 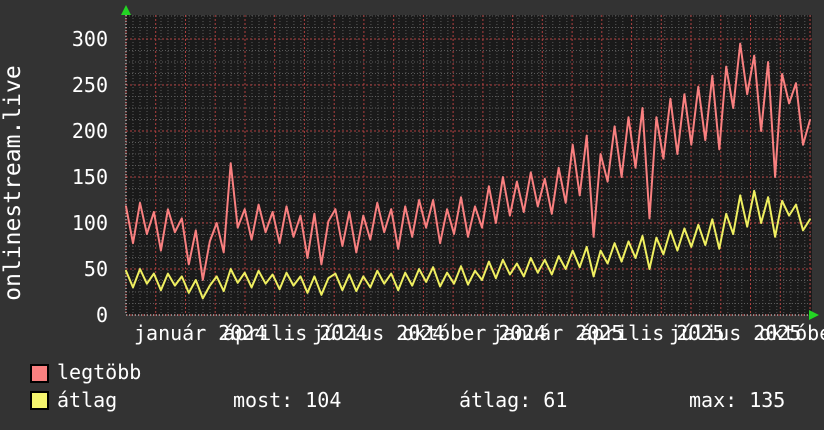 What do you see at coordinates (39, 400) in the screenshot?
I see `legend-swatch-atlag` at bounding box center [39, 400].